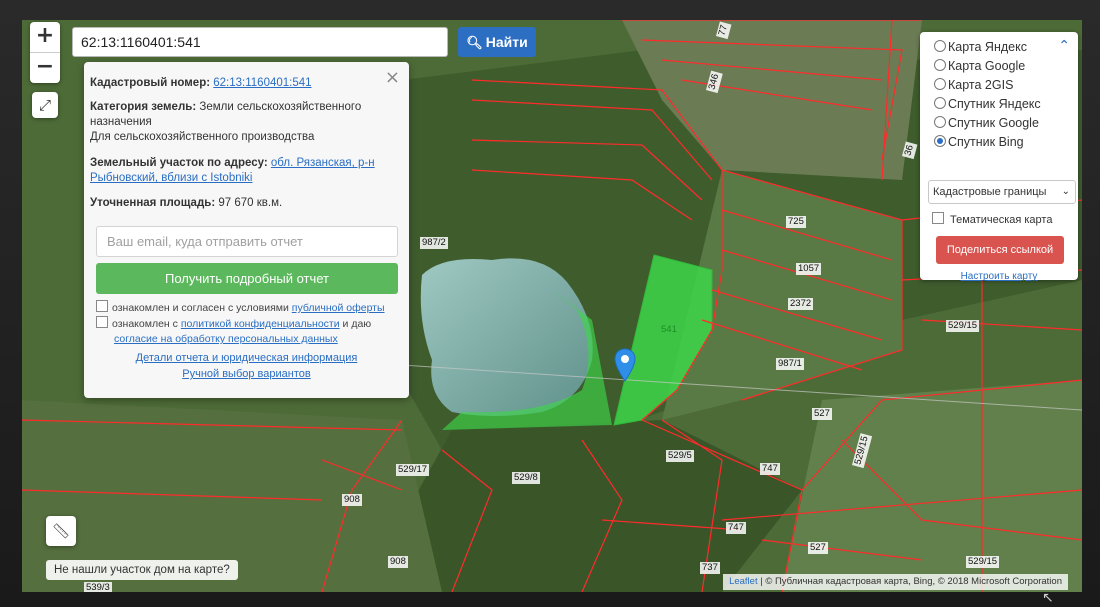  I want to click on parcel-label: 529/8, so click(526, 478).